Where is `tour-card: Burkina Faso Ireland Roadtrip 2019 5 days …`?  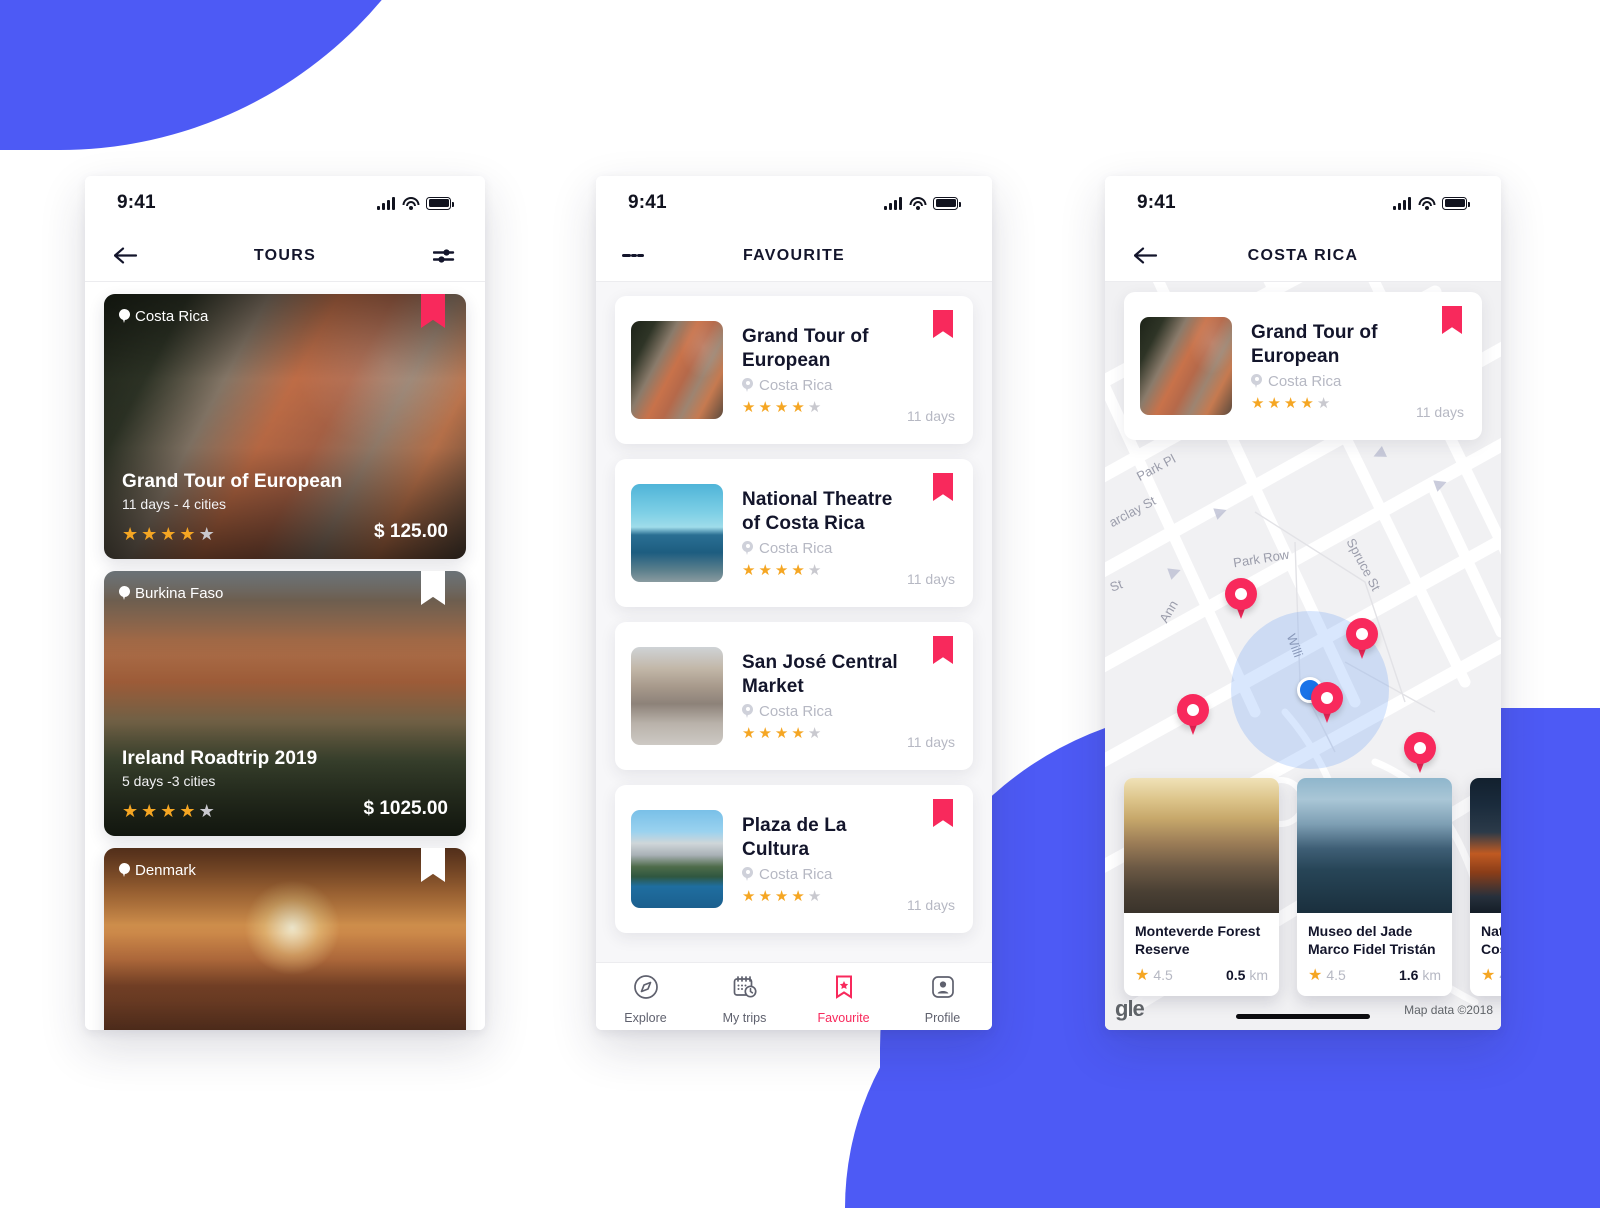
tour-card: Burkina Faso Ireland Roadtrip 2019 5 days … is located at coordinates (285, 703).